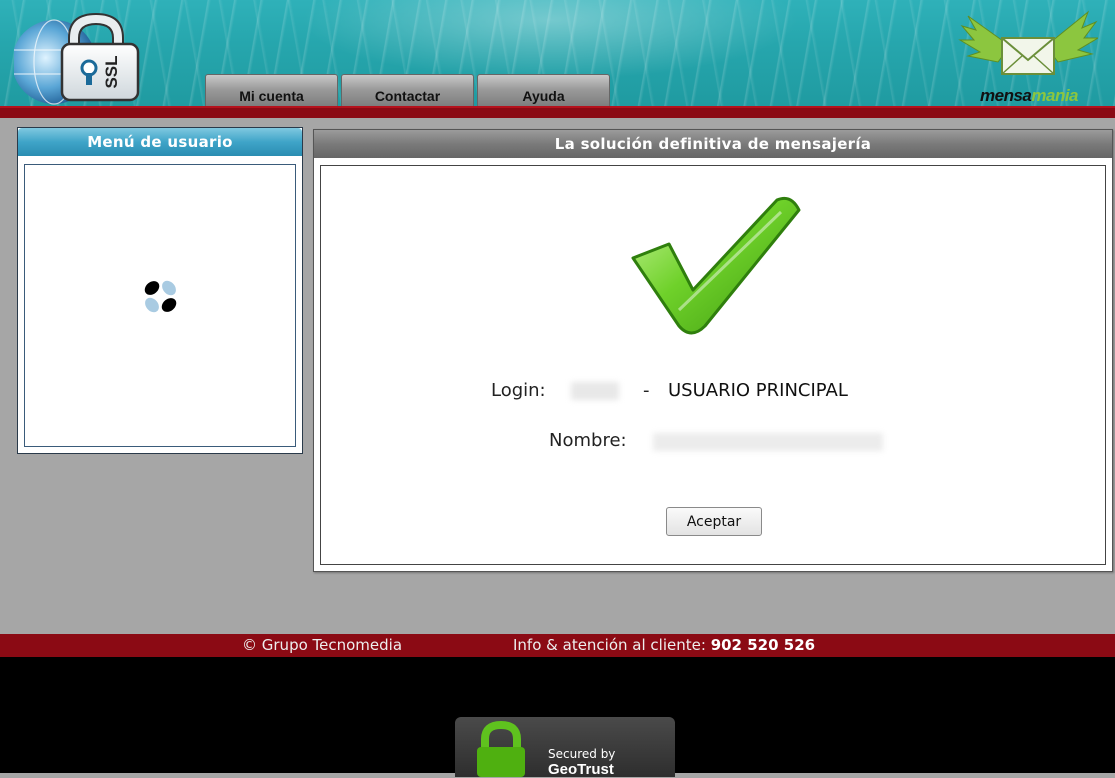  I want to click on tab-mi-cuenta: Mi cuenta, so click(271, 90).